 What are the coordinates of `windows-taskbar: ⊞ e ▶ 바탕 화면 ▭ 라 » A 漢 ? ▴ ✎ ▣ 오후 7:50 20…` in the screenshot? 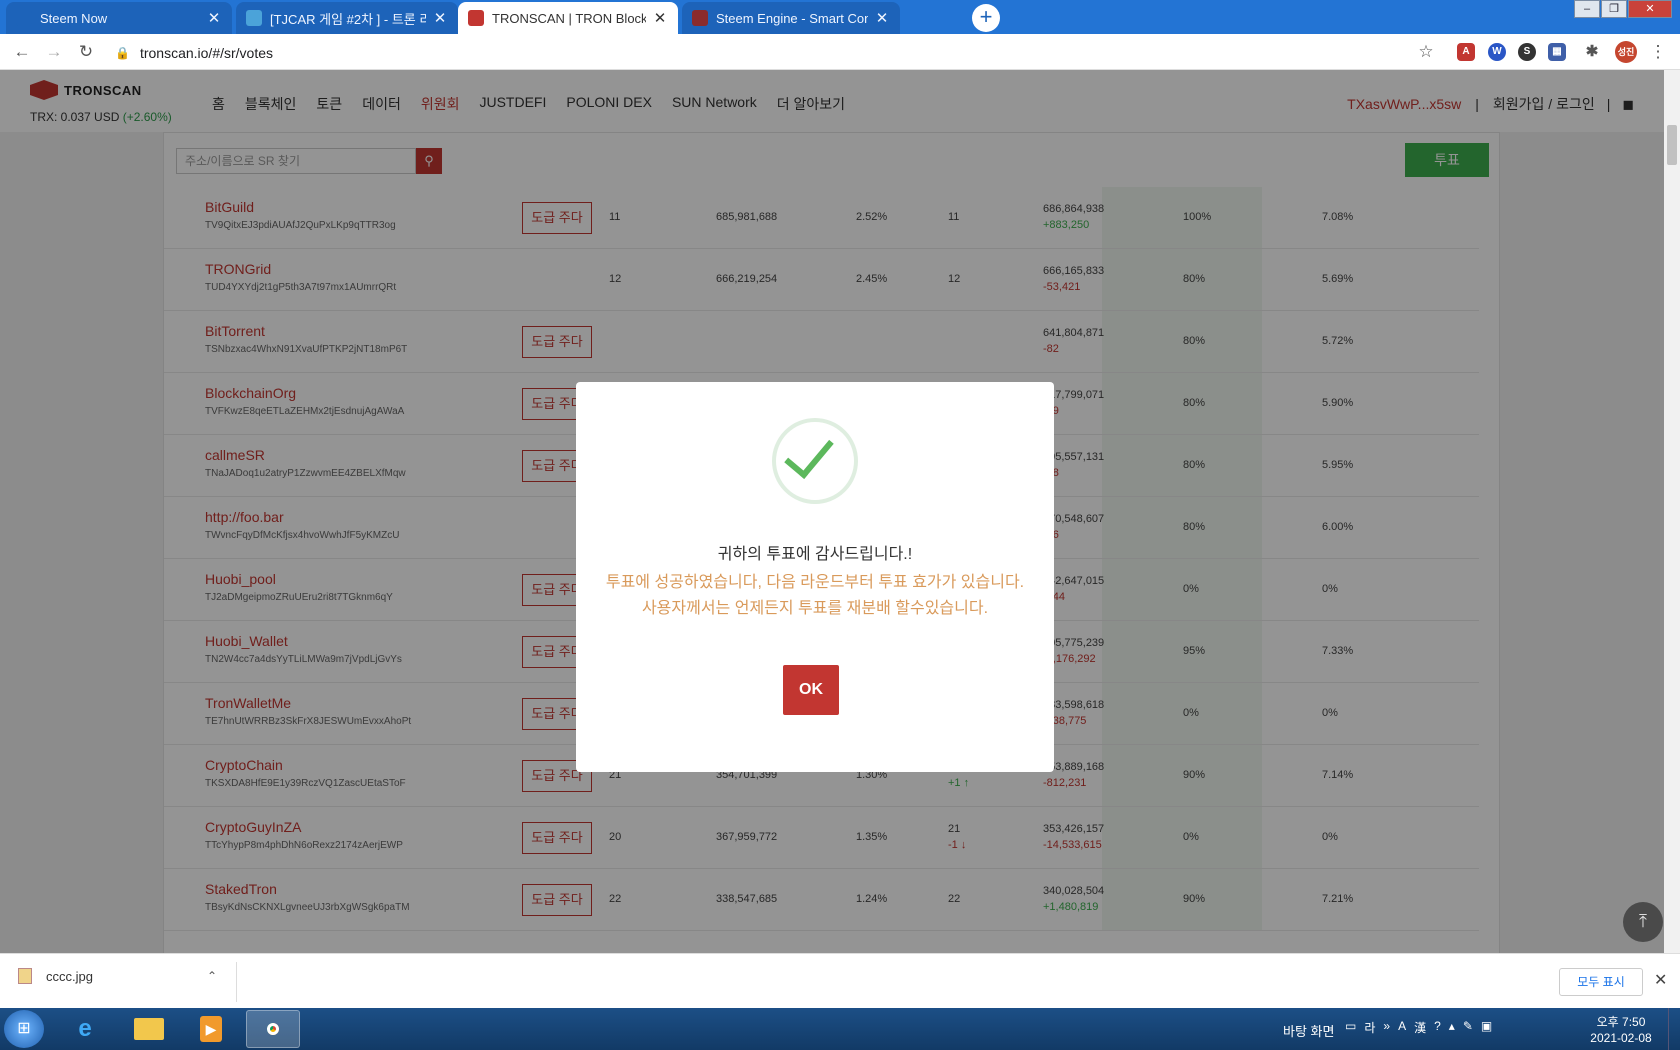 It's located at (840, 1029).